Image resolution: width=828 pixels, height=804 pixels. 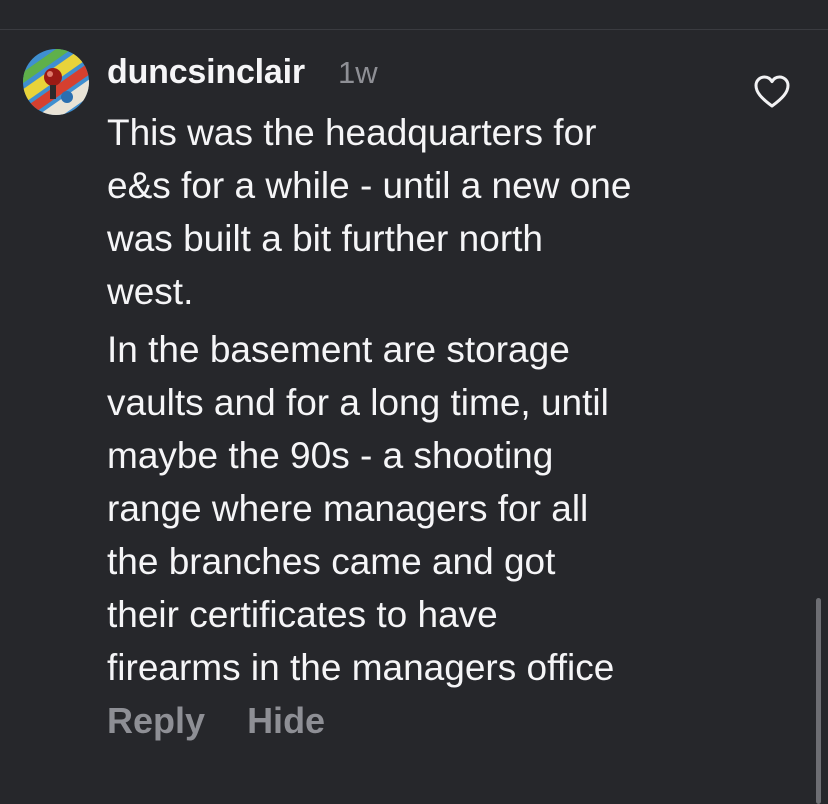 What do you see at coordinates (330, 455) in the screenshot?
I see `comment-line: maybe the 90s - a shooting` at bounding box center [330, 455].